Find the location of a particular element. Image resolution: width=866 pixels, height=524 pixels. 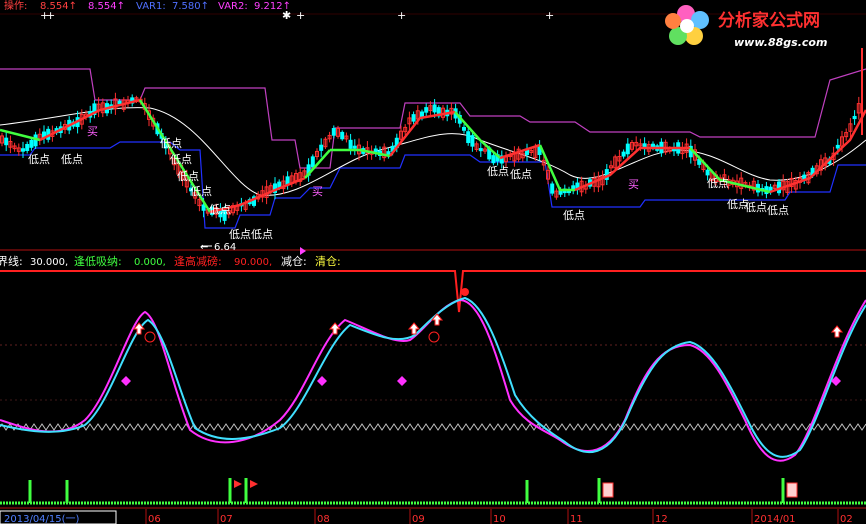

signal-bars is located at coordinates (413, 490).